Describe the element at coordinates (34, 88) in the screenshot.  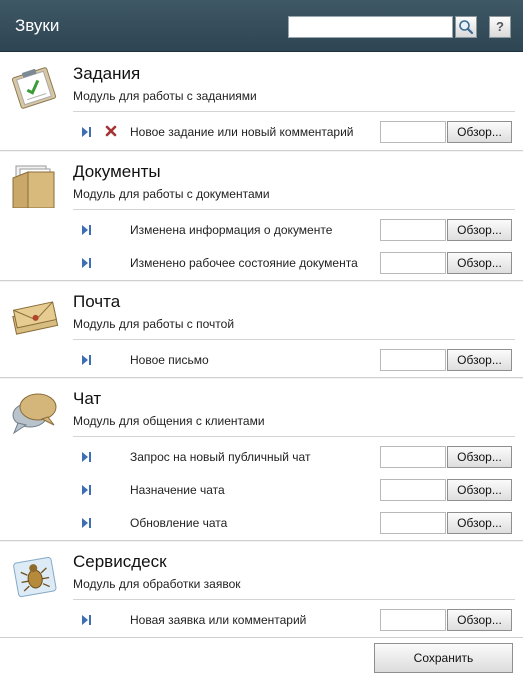
I see `clipboard-checklist-icon` at that location.